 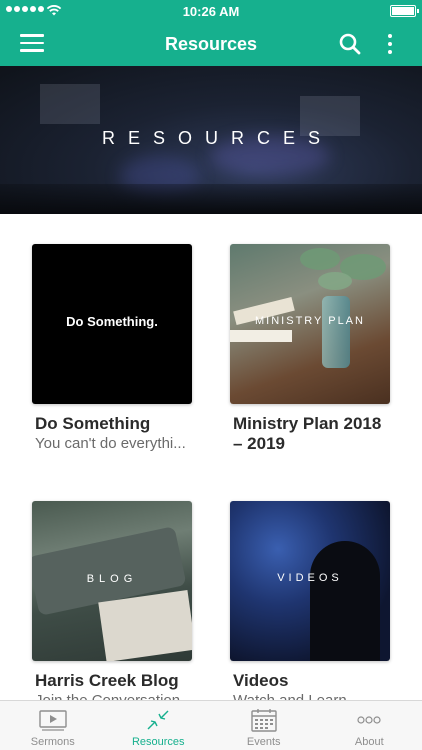 I want to click on card-thumbnail: VIDEOS, so click(x=310, y=581).